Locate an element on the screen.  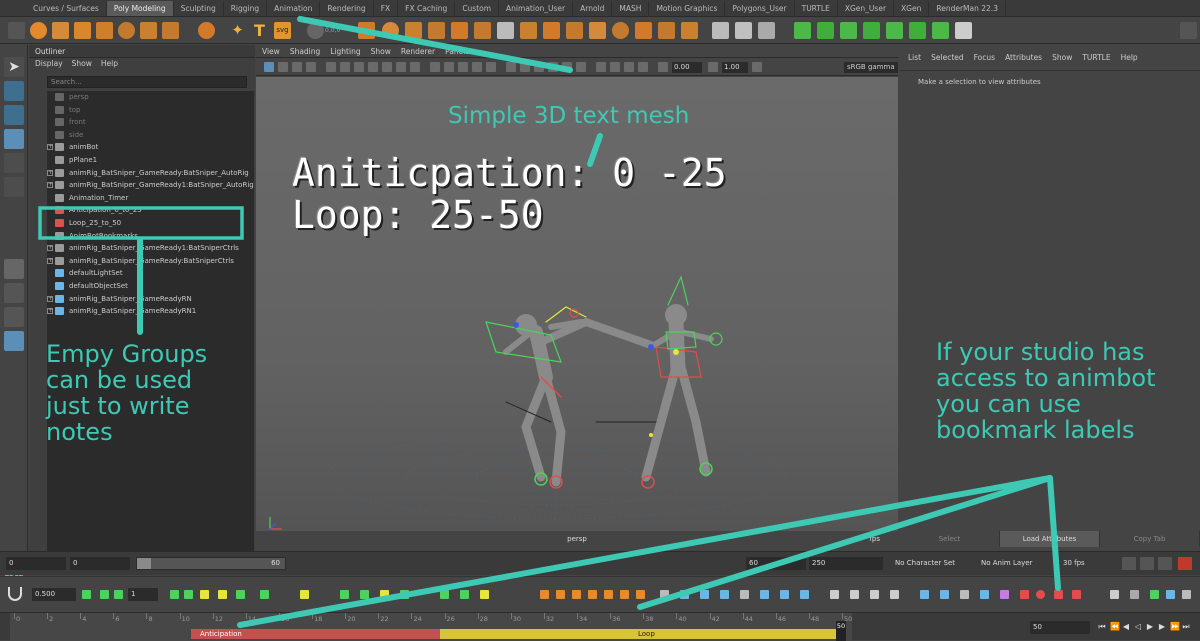
annotation-animbot-line-1: If your studio has is located at coordinates (1040, 352).